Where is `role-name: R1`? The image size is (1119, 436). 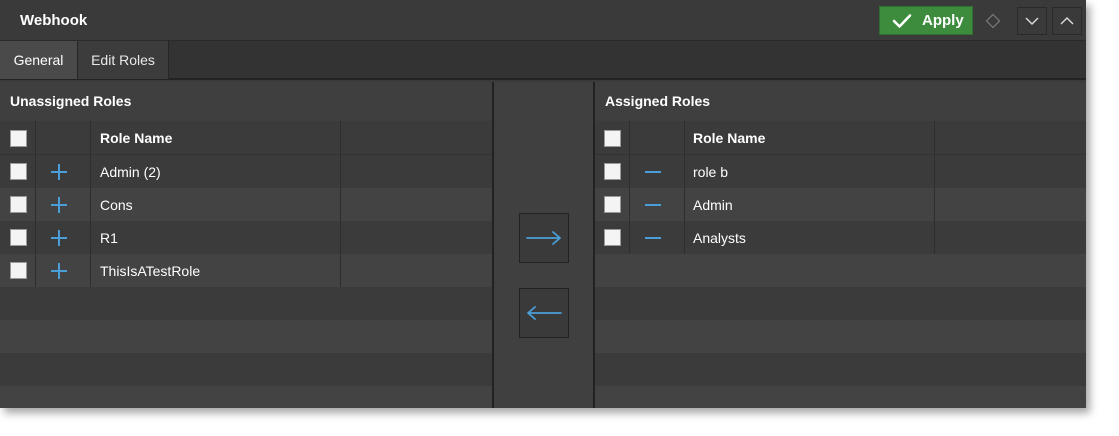 role-name: R1 is located at coordinates (109, 238).